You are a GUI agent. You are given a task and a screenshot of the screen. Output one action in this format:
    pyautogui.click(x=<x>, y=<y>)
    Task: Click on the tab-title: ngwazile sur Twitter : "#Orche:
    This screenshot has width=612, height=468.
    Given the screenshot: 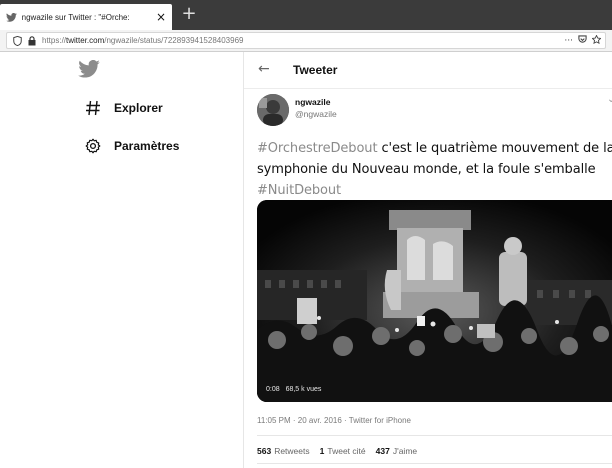 What is the action you would take?
    pyautogui.click(x=75, y=17)
    